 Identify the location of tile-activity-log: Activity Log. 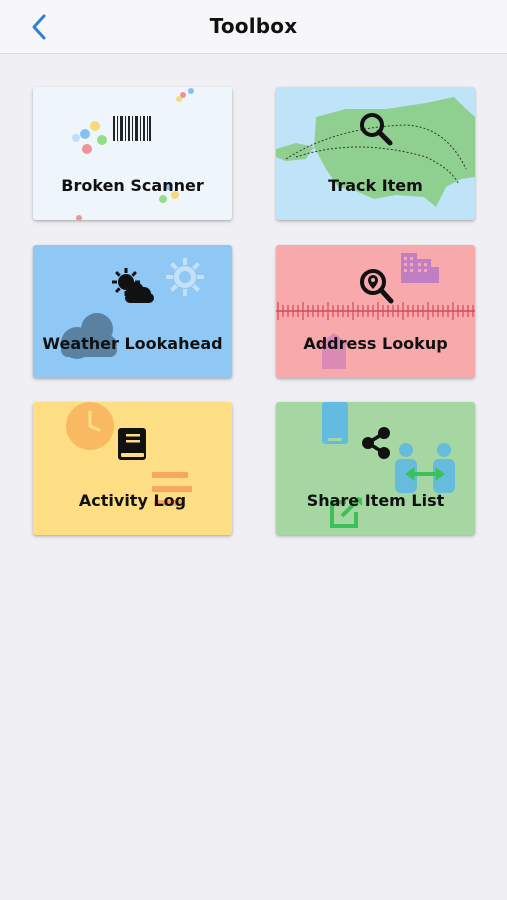
(132, 468).